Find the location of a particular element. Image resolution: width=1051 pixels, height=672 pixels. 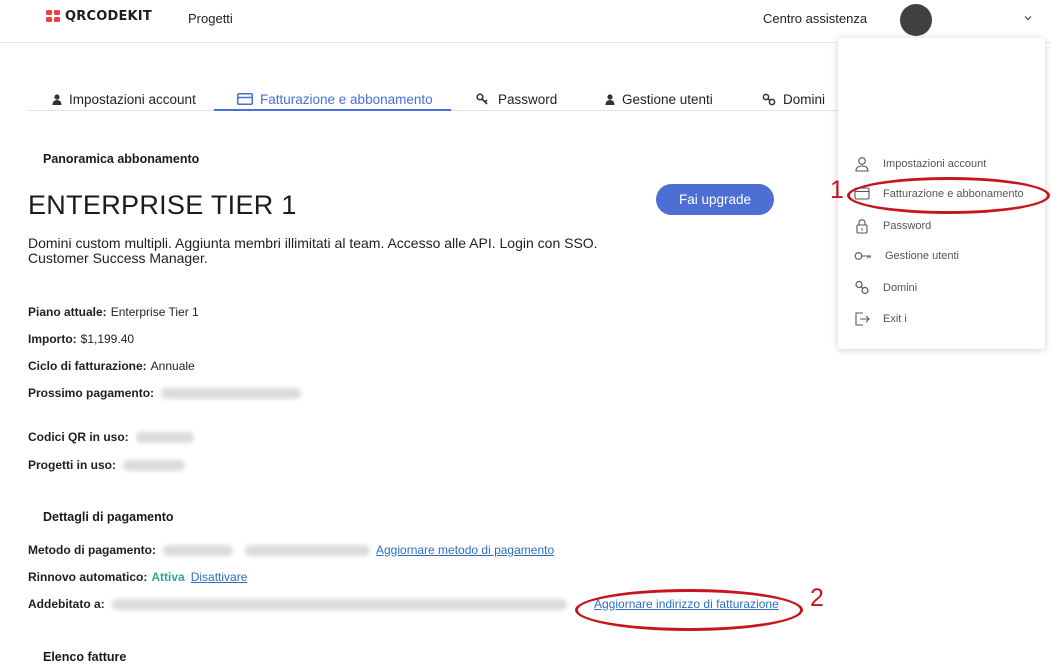

qr-codes-in-use-row: Codici QR in uso: is located at coordinates (111, 437).